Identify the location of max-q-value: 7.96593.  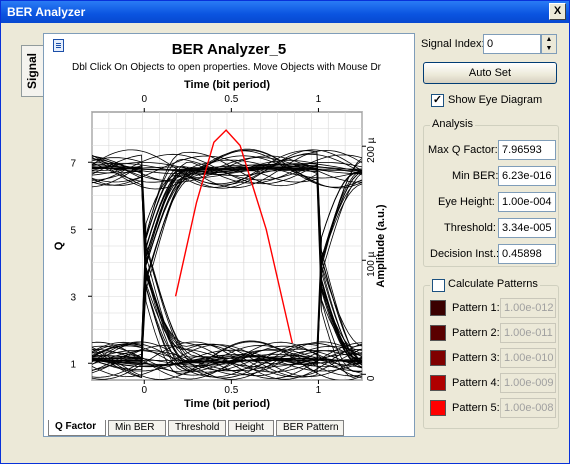
(527, 150).